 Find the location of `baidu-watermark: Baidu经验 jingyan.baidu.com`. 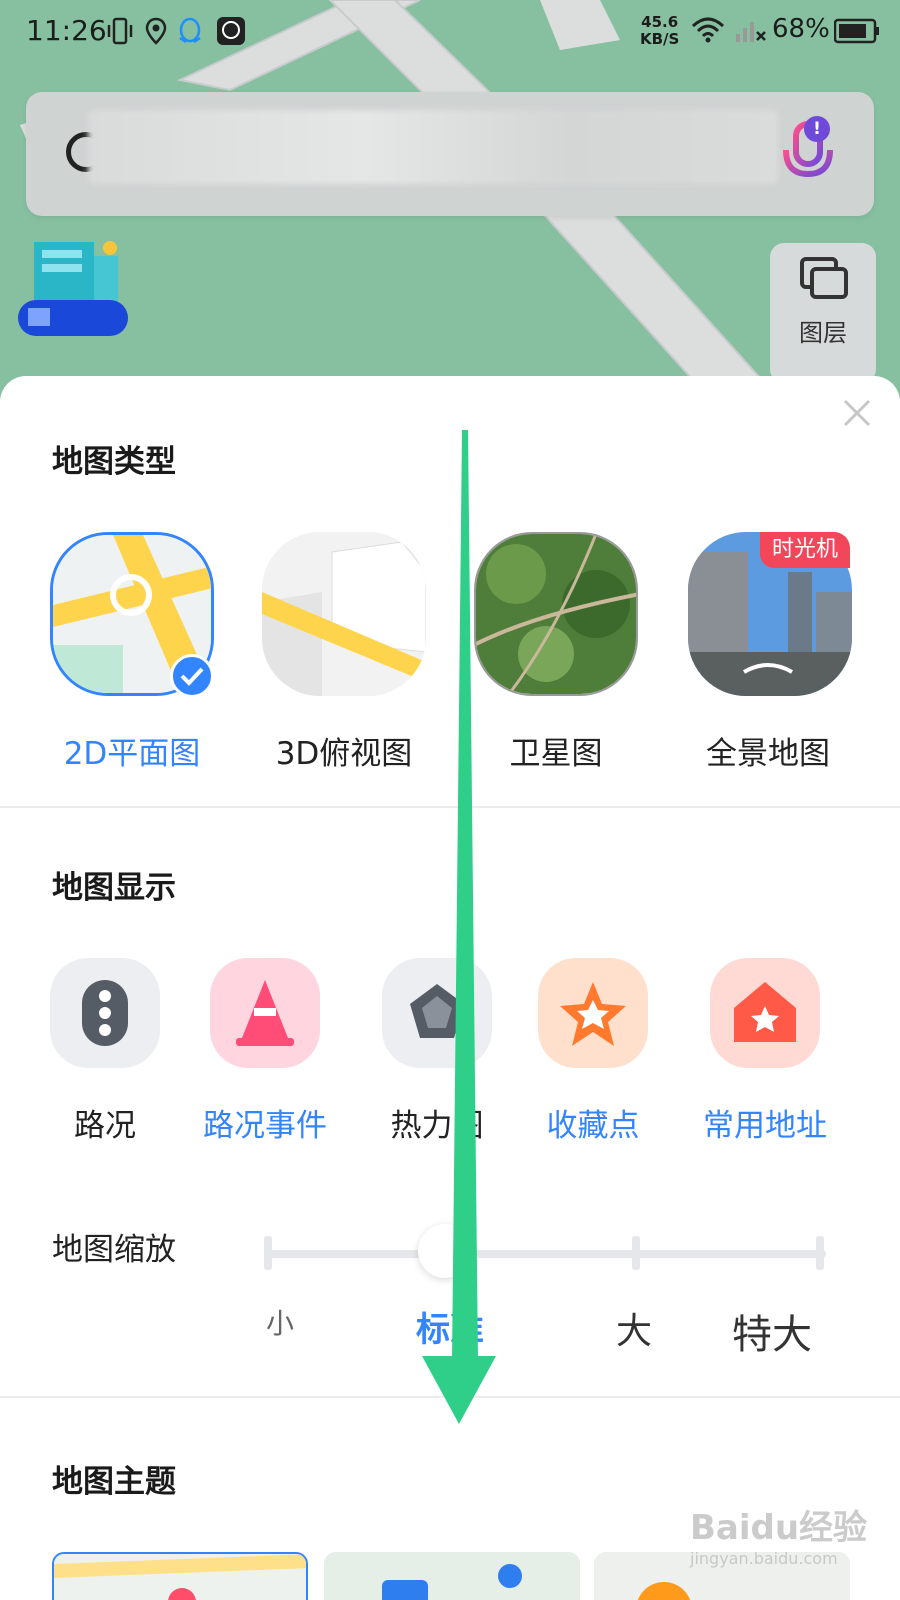

baidu-watermark: Baidu经验 jingyan.baidu.com is located at coordinates (778, 1534).